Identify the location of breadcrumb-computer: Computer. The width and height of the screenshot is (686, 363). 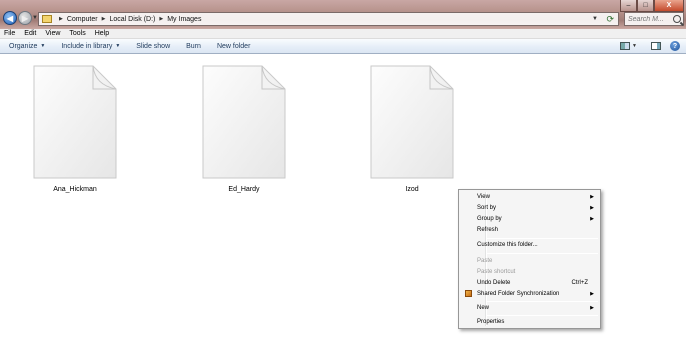
(82, 19).